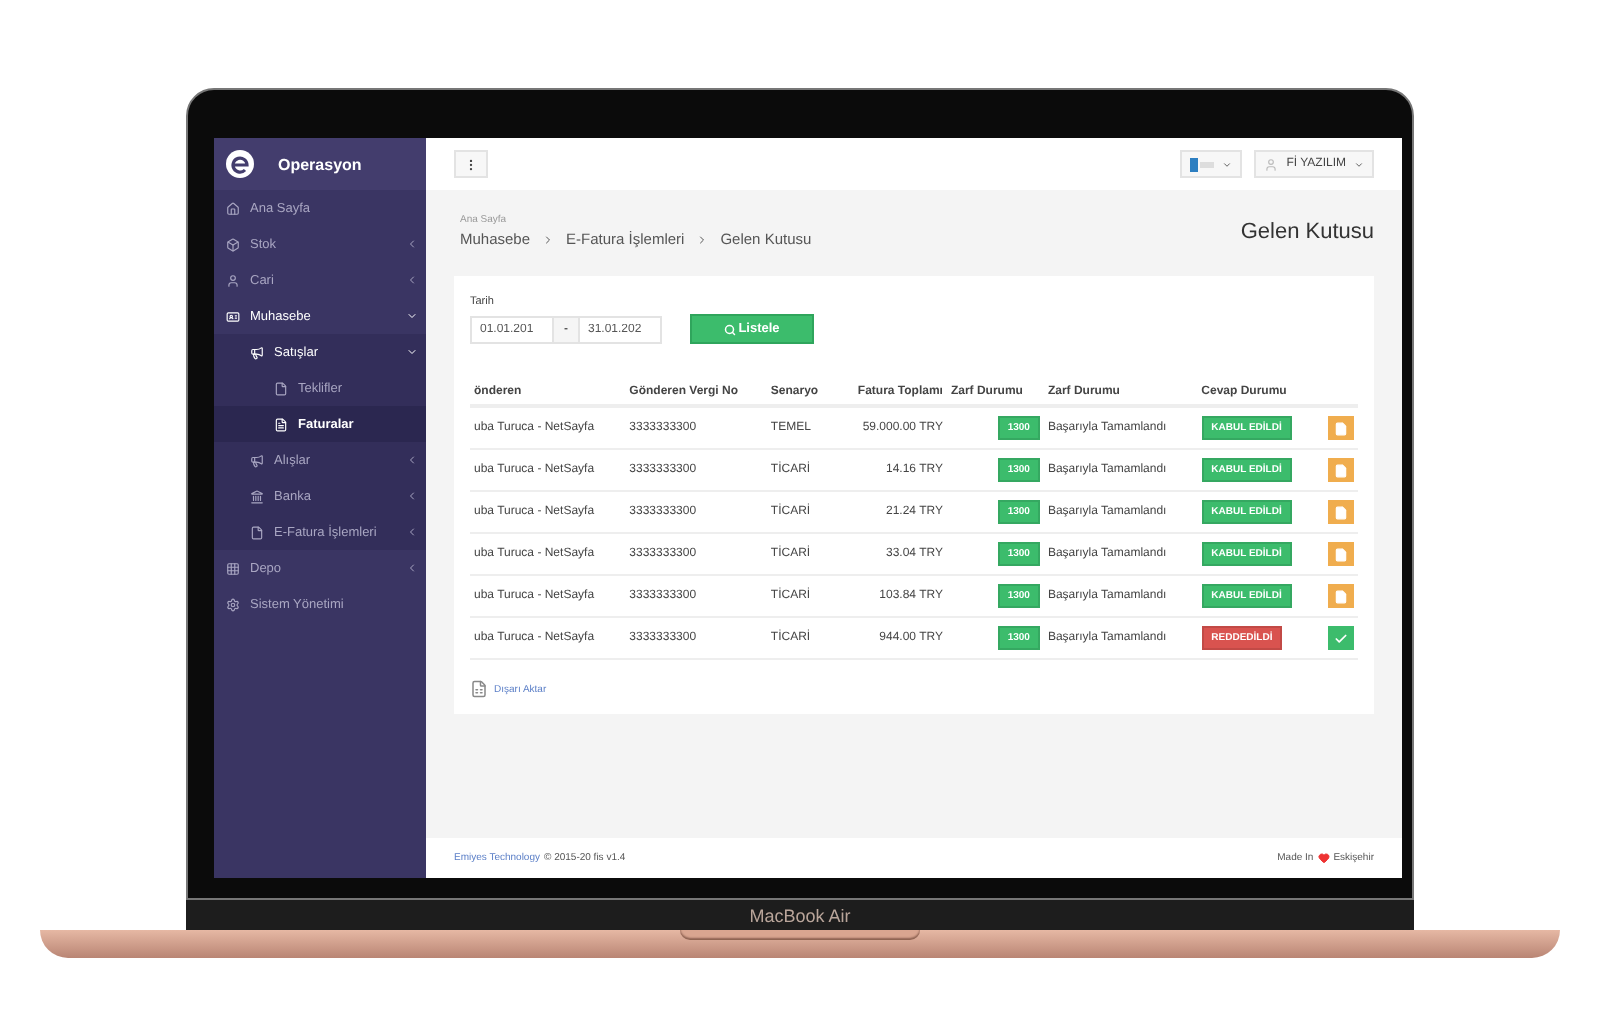  Describe the element at coordinates (257, 496) in the screenshot. I see `bank-icon` at that location.